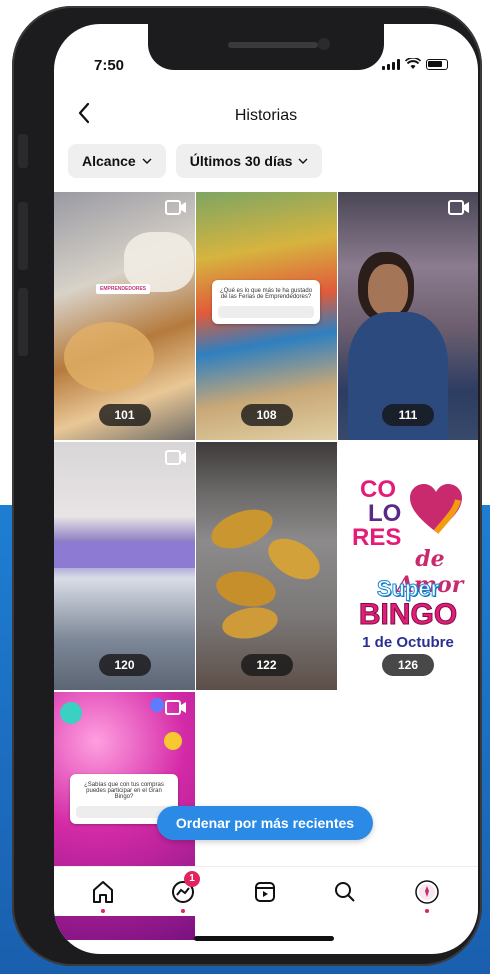 This screenshot has width=490, height=974. What do you see at coordinates (437, 64) in the screenshot?
I see `battery-icon` at bounding box center [437, 64].